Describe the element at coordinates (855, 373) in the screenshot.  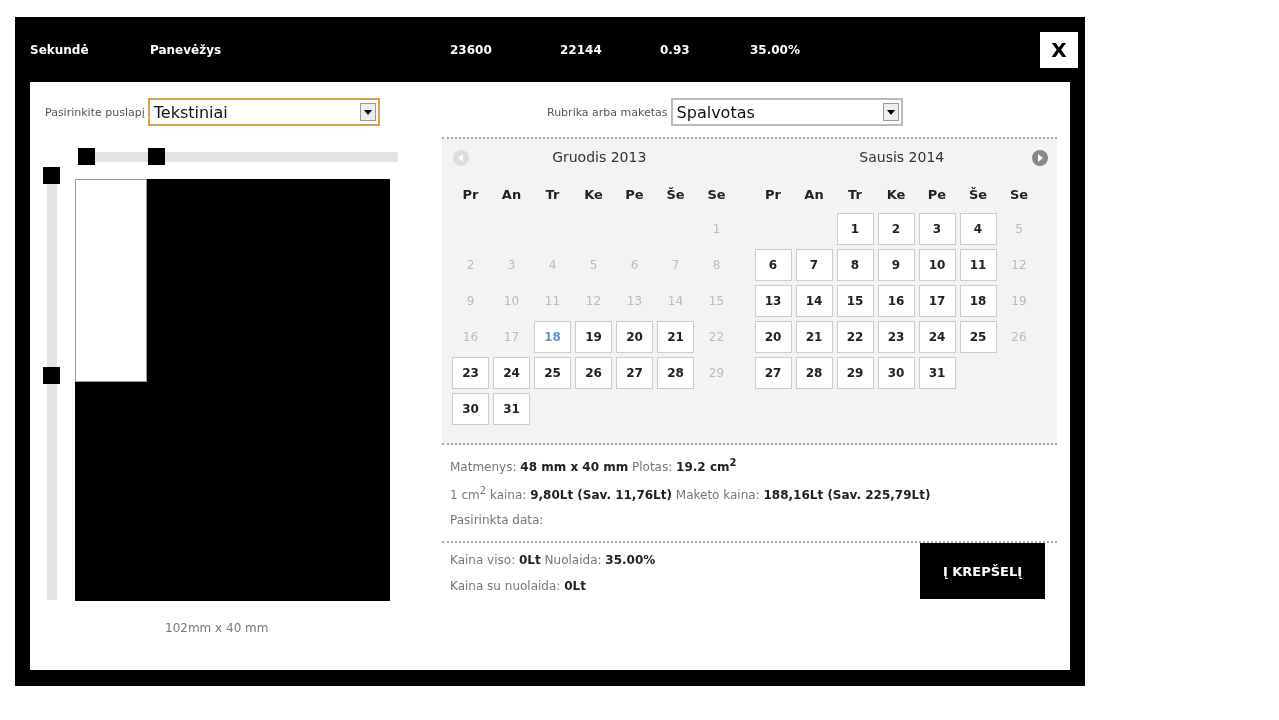
I see `calendar-date: 29` at that location.